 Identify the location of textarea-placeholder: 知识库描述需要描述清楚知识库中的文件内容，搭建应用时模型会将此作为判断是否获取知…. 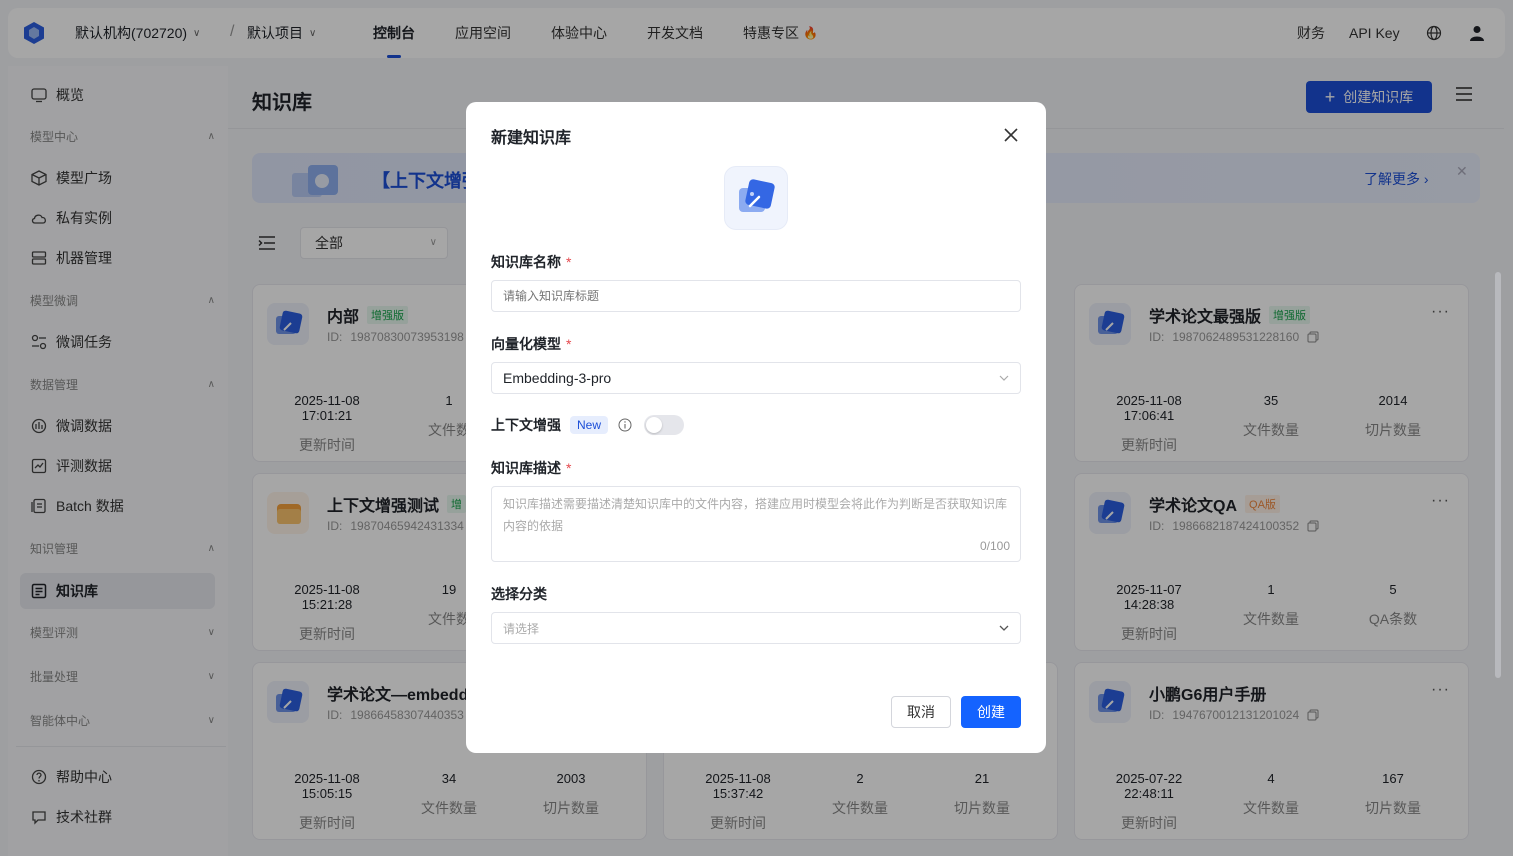
(755, 515).